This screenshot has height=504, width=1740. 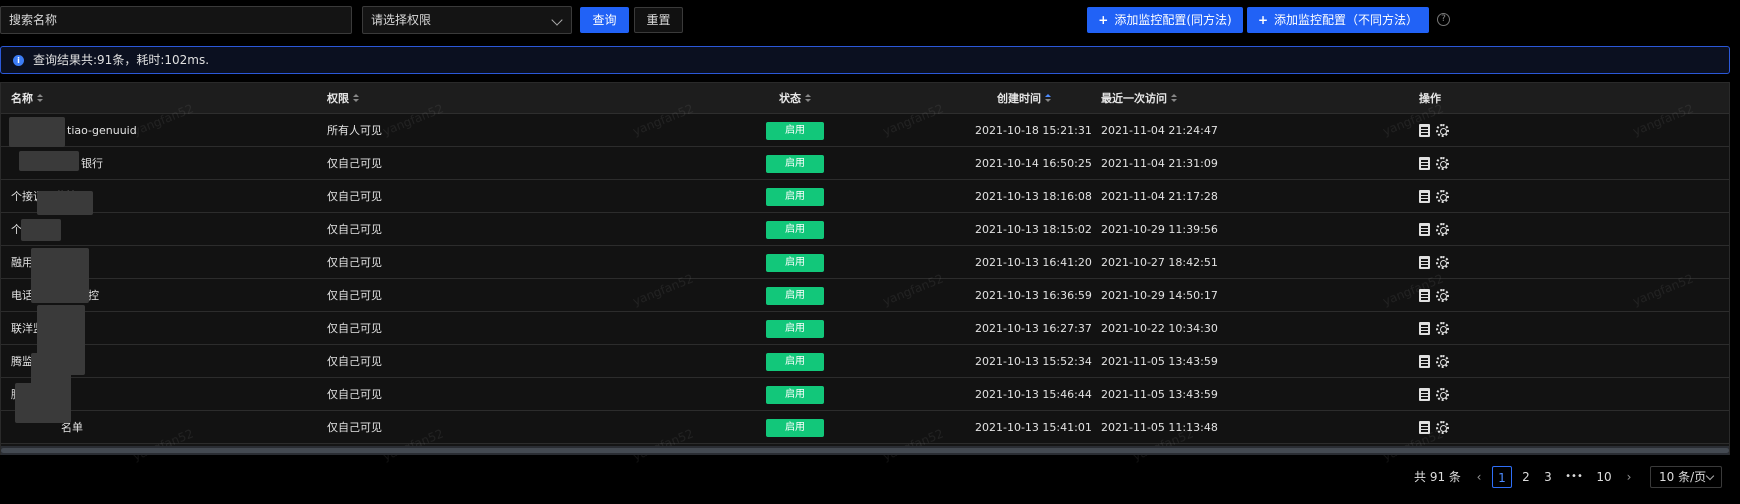 I want to click on page-1: 1, so click(x=1502, y=477).